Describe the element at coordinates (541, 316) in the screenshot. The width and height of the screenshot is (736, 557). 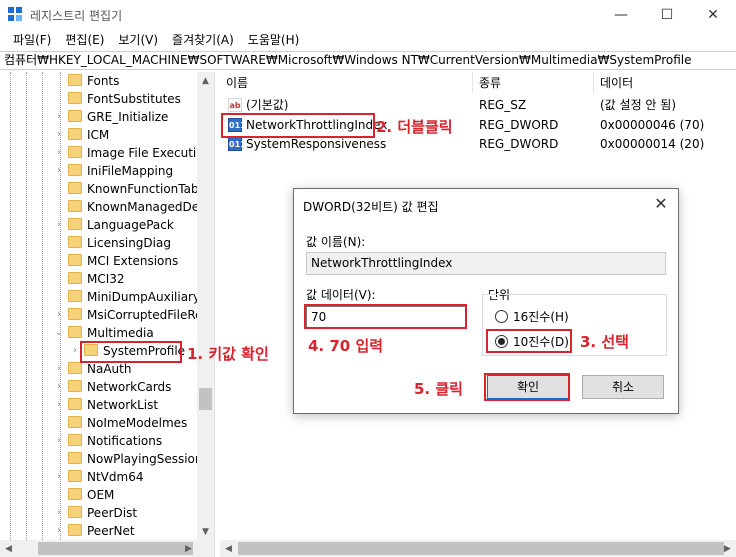
I see `hex-radio-label: 16진수(H)` at that location.